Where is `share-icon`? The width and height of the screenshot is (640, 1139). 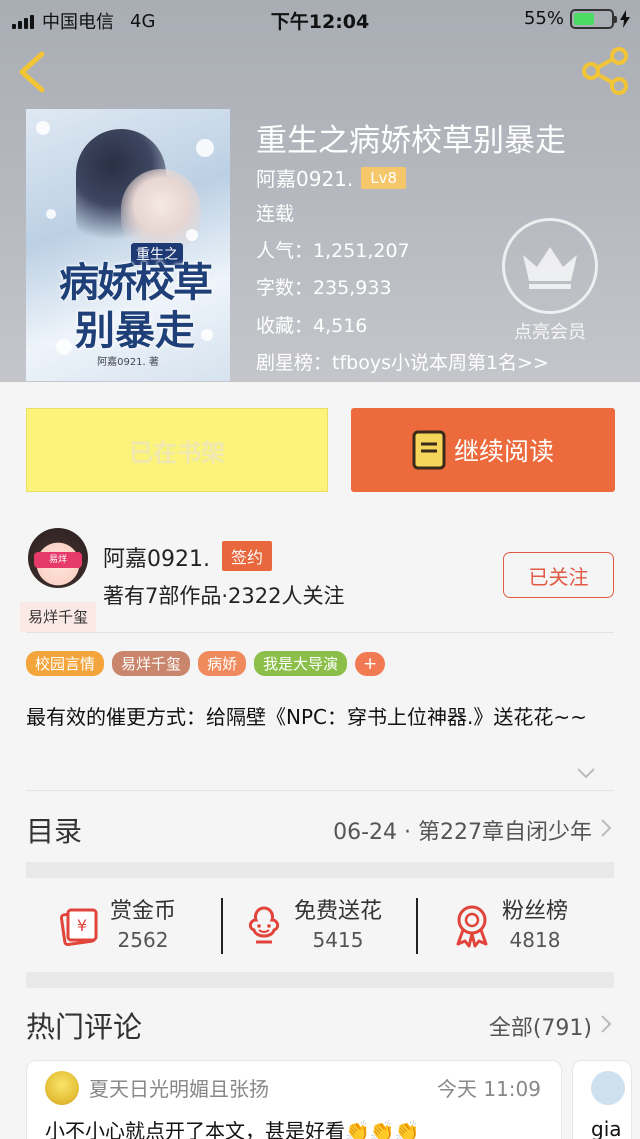 share-icon is located at coordinates (605, 71).